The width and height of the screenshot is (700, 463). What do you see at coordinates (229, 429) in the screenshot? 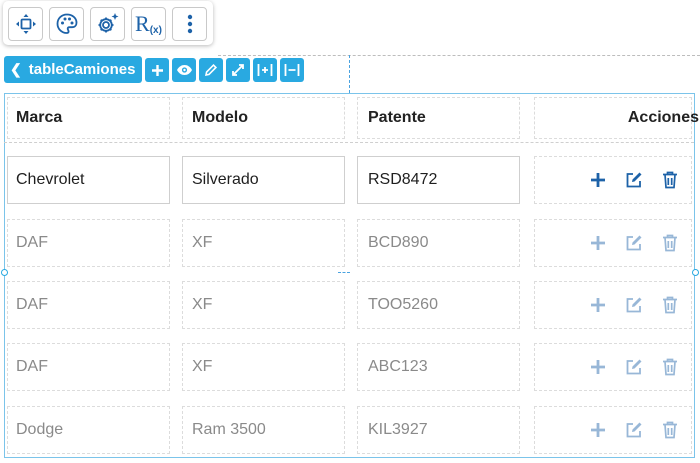
I see `cell-modelo: Ram 3500` at bounding box center [229, 429].